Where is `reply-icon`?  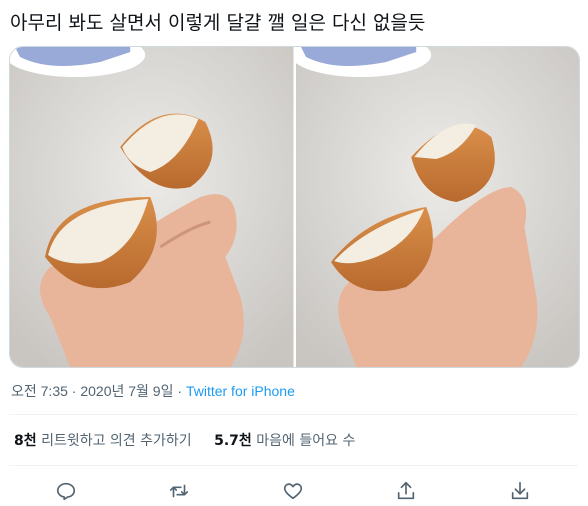
reply-icon is located at coordinates (66, 491).